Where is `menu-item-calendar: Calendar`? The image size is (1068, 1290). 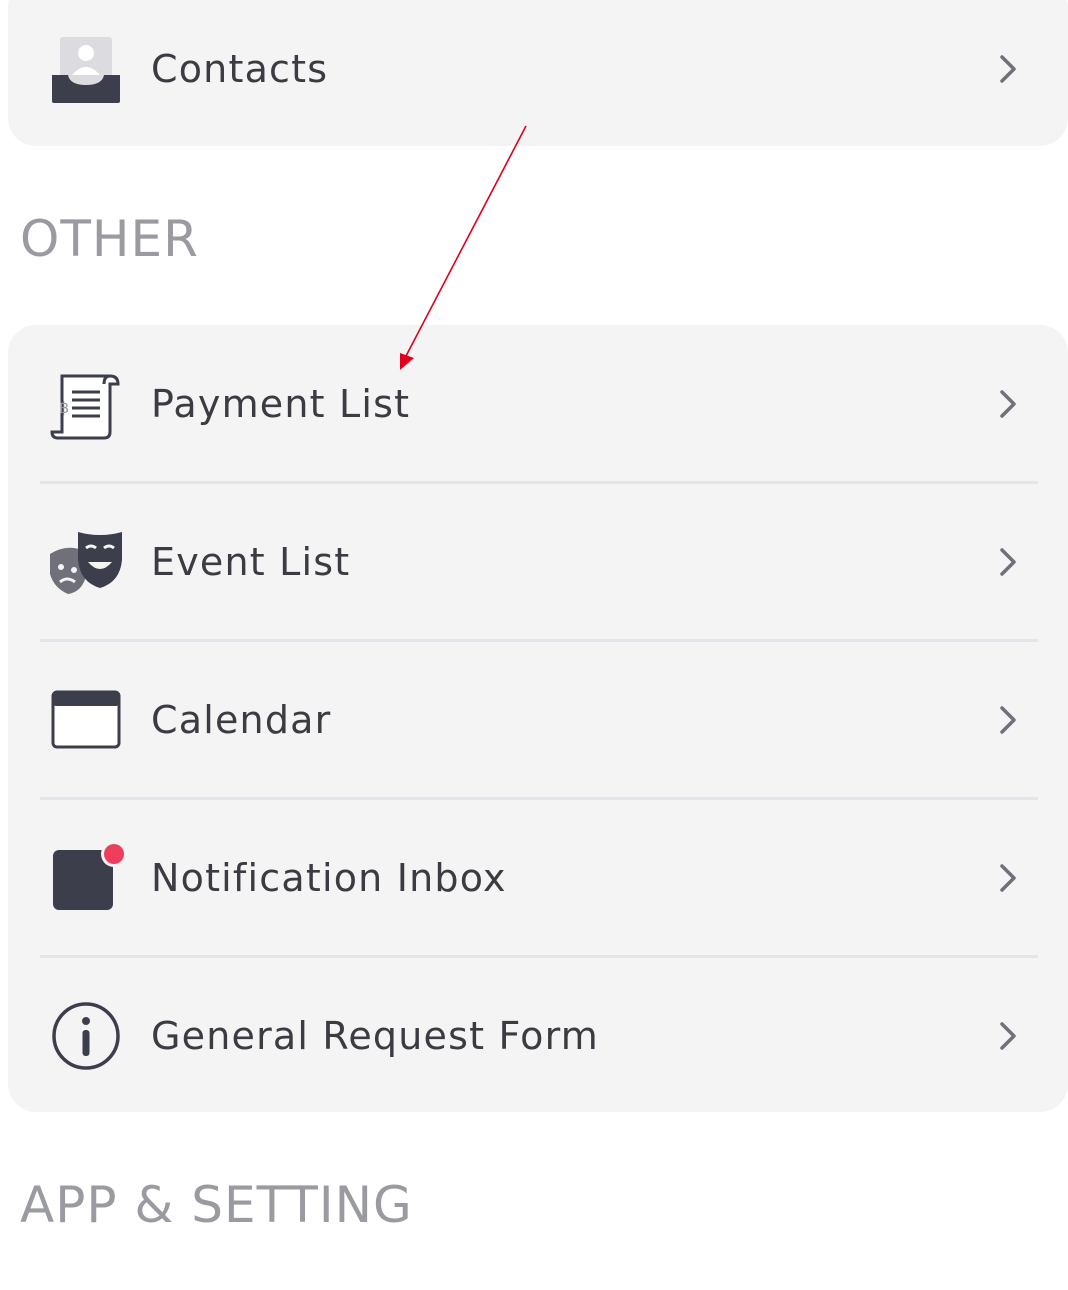
menu-item-calendar: Calendar is located at coordinates (538, 720).